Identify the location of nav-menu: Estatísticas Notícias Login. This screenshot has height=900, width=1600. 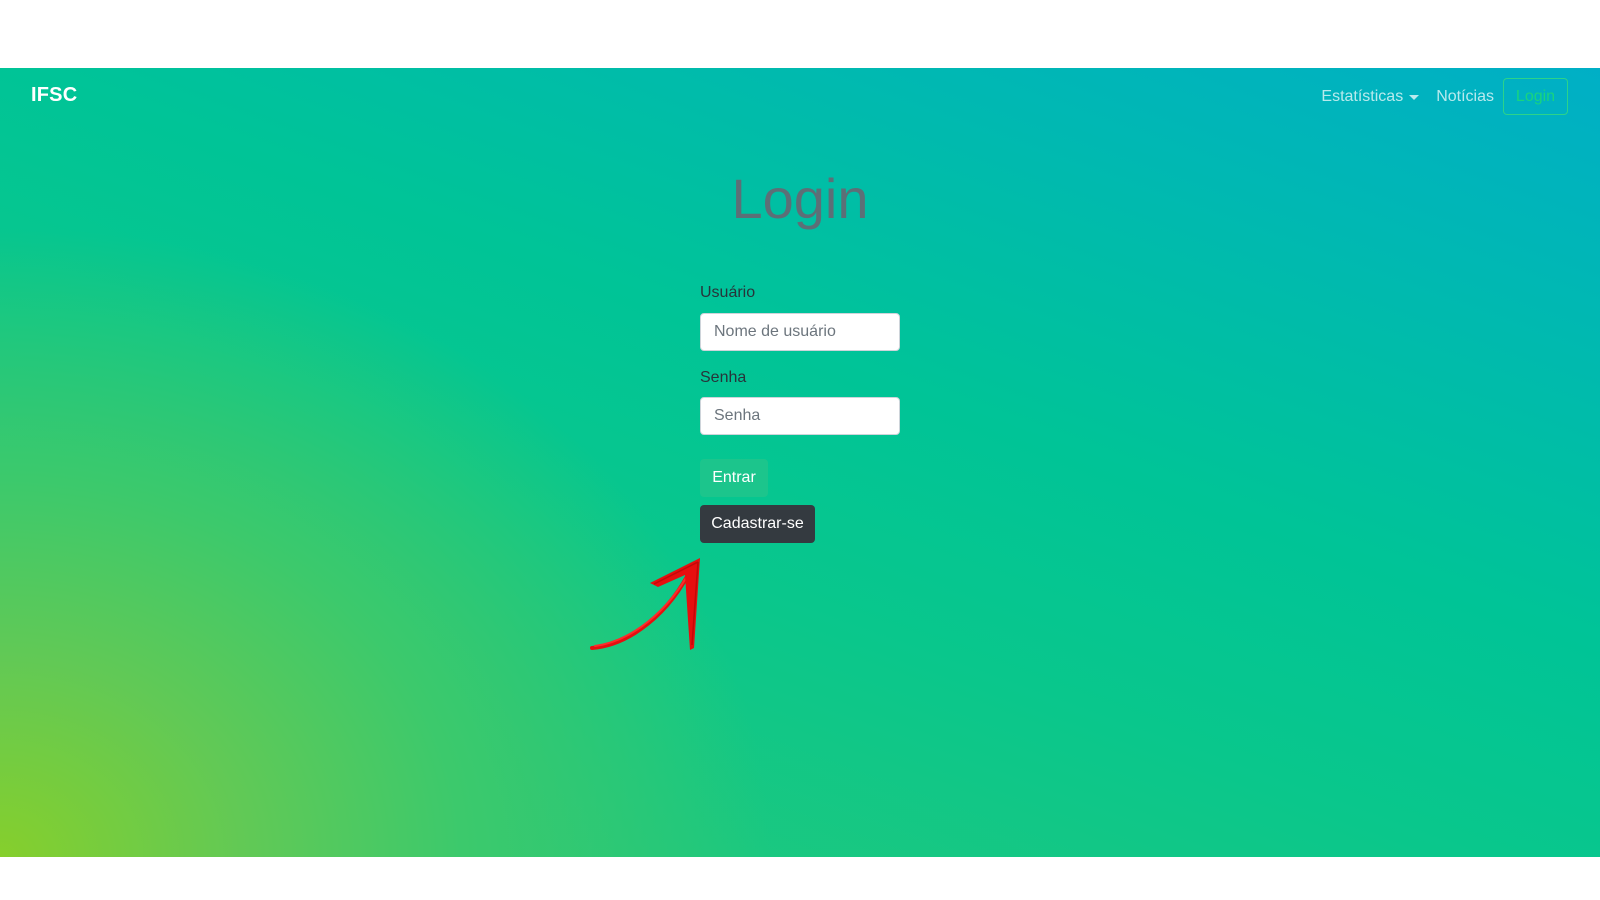
(1444, 96).